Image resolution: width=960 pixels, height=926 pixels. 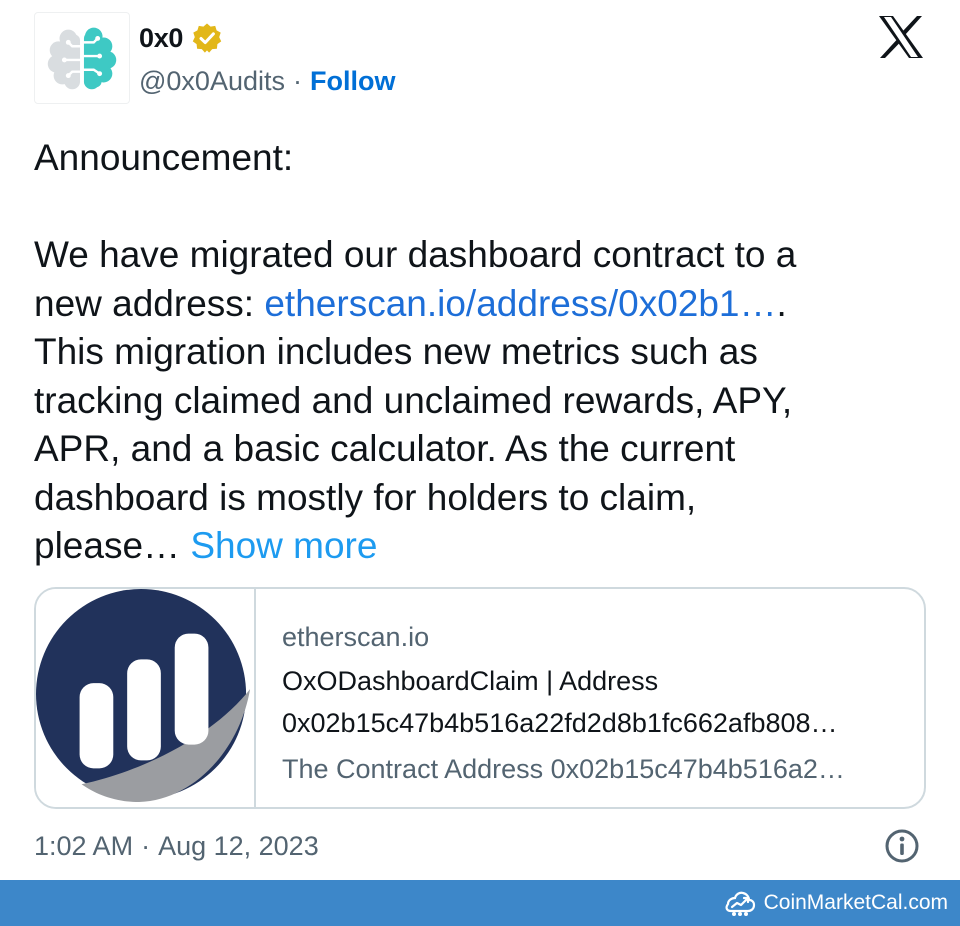 What do you see at coordinates (352, 81) in the screenshot?
I see `follow-button: Follow` at bounding box center [352, 81].